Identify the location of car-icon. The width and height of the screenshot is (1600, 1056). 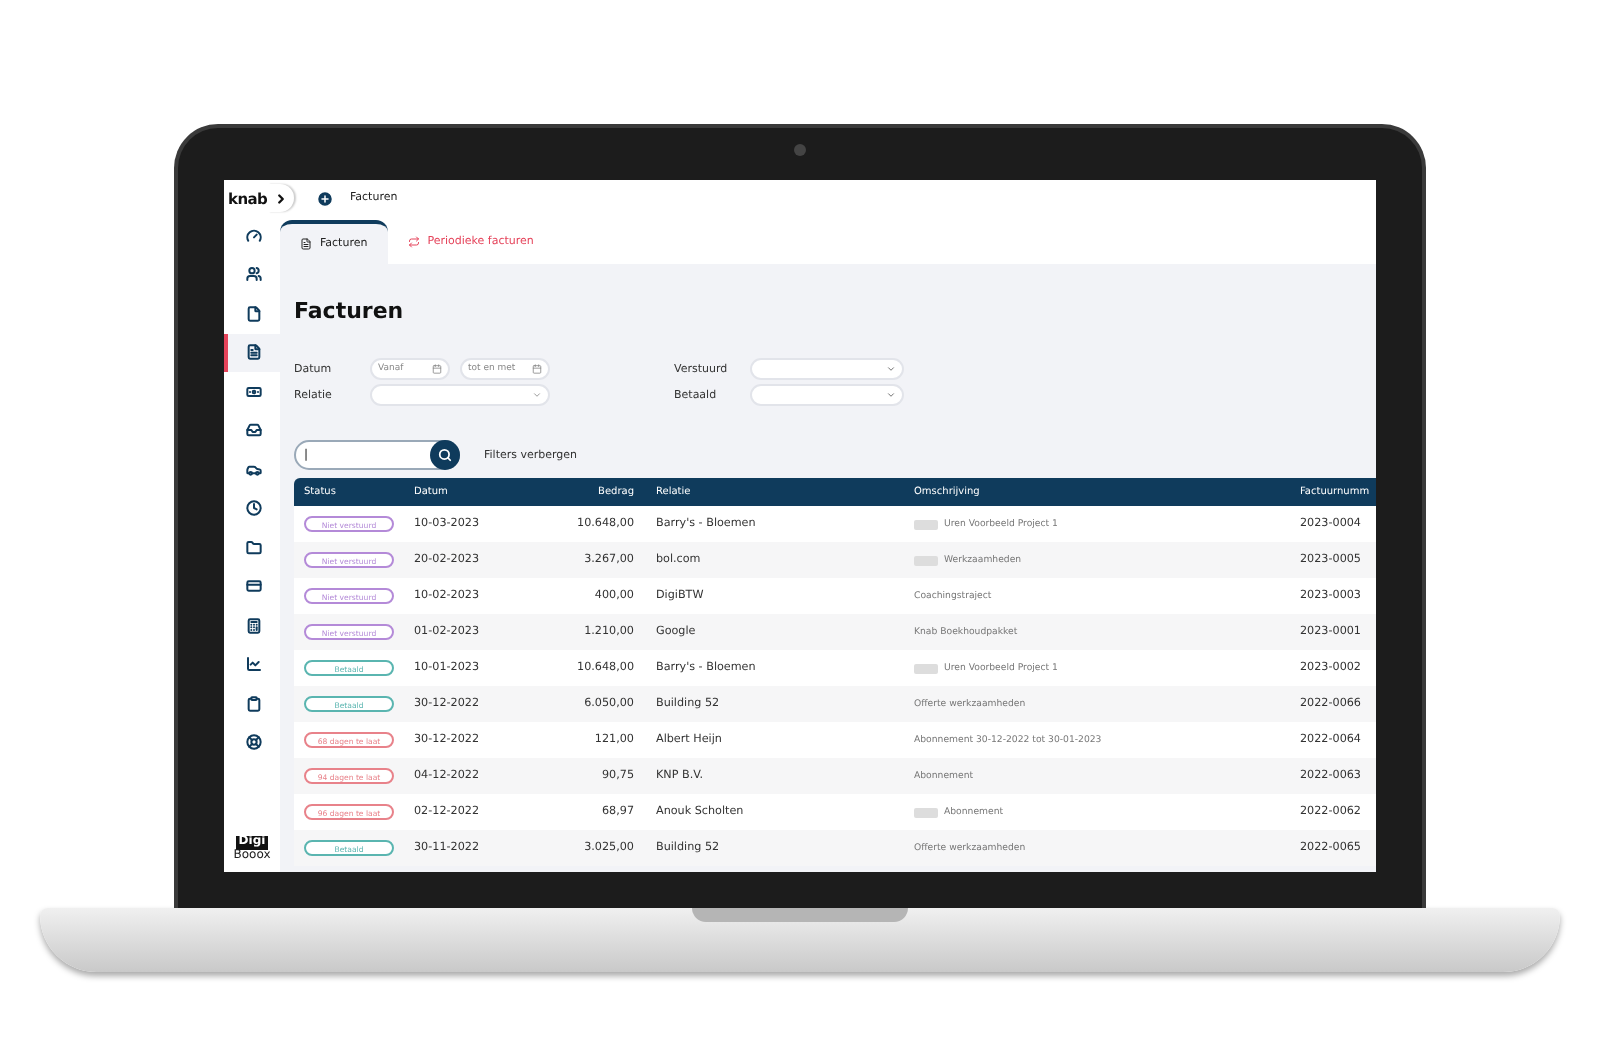
(254, 469).